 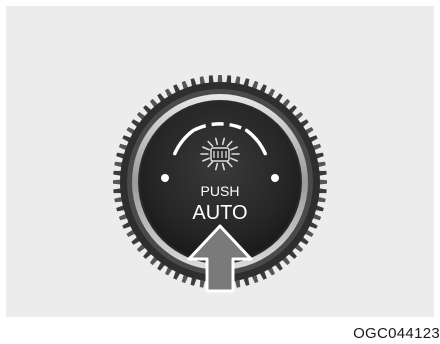 What do you see at coordinates (165, 178) in the screenshot?
I see `arc-left-dot` at bounding box center [165, 178].